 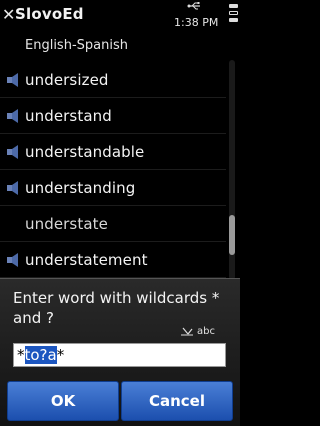 What do you see at coordinates (66, 223) in the screenshot?
I see `list-item-word: understate` at bounding box center [66, 223].